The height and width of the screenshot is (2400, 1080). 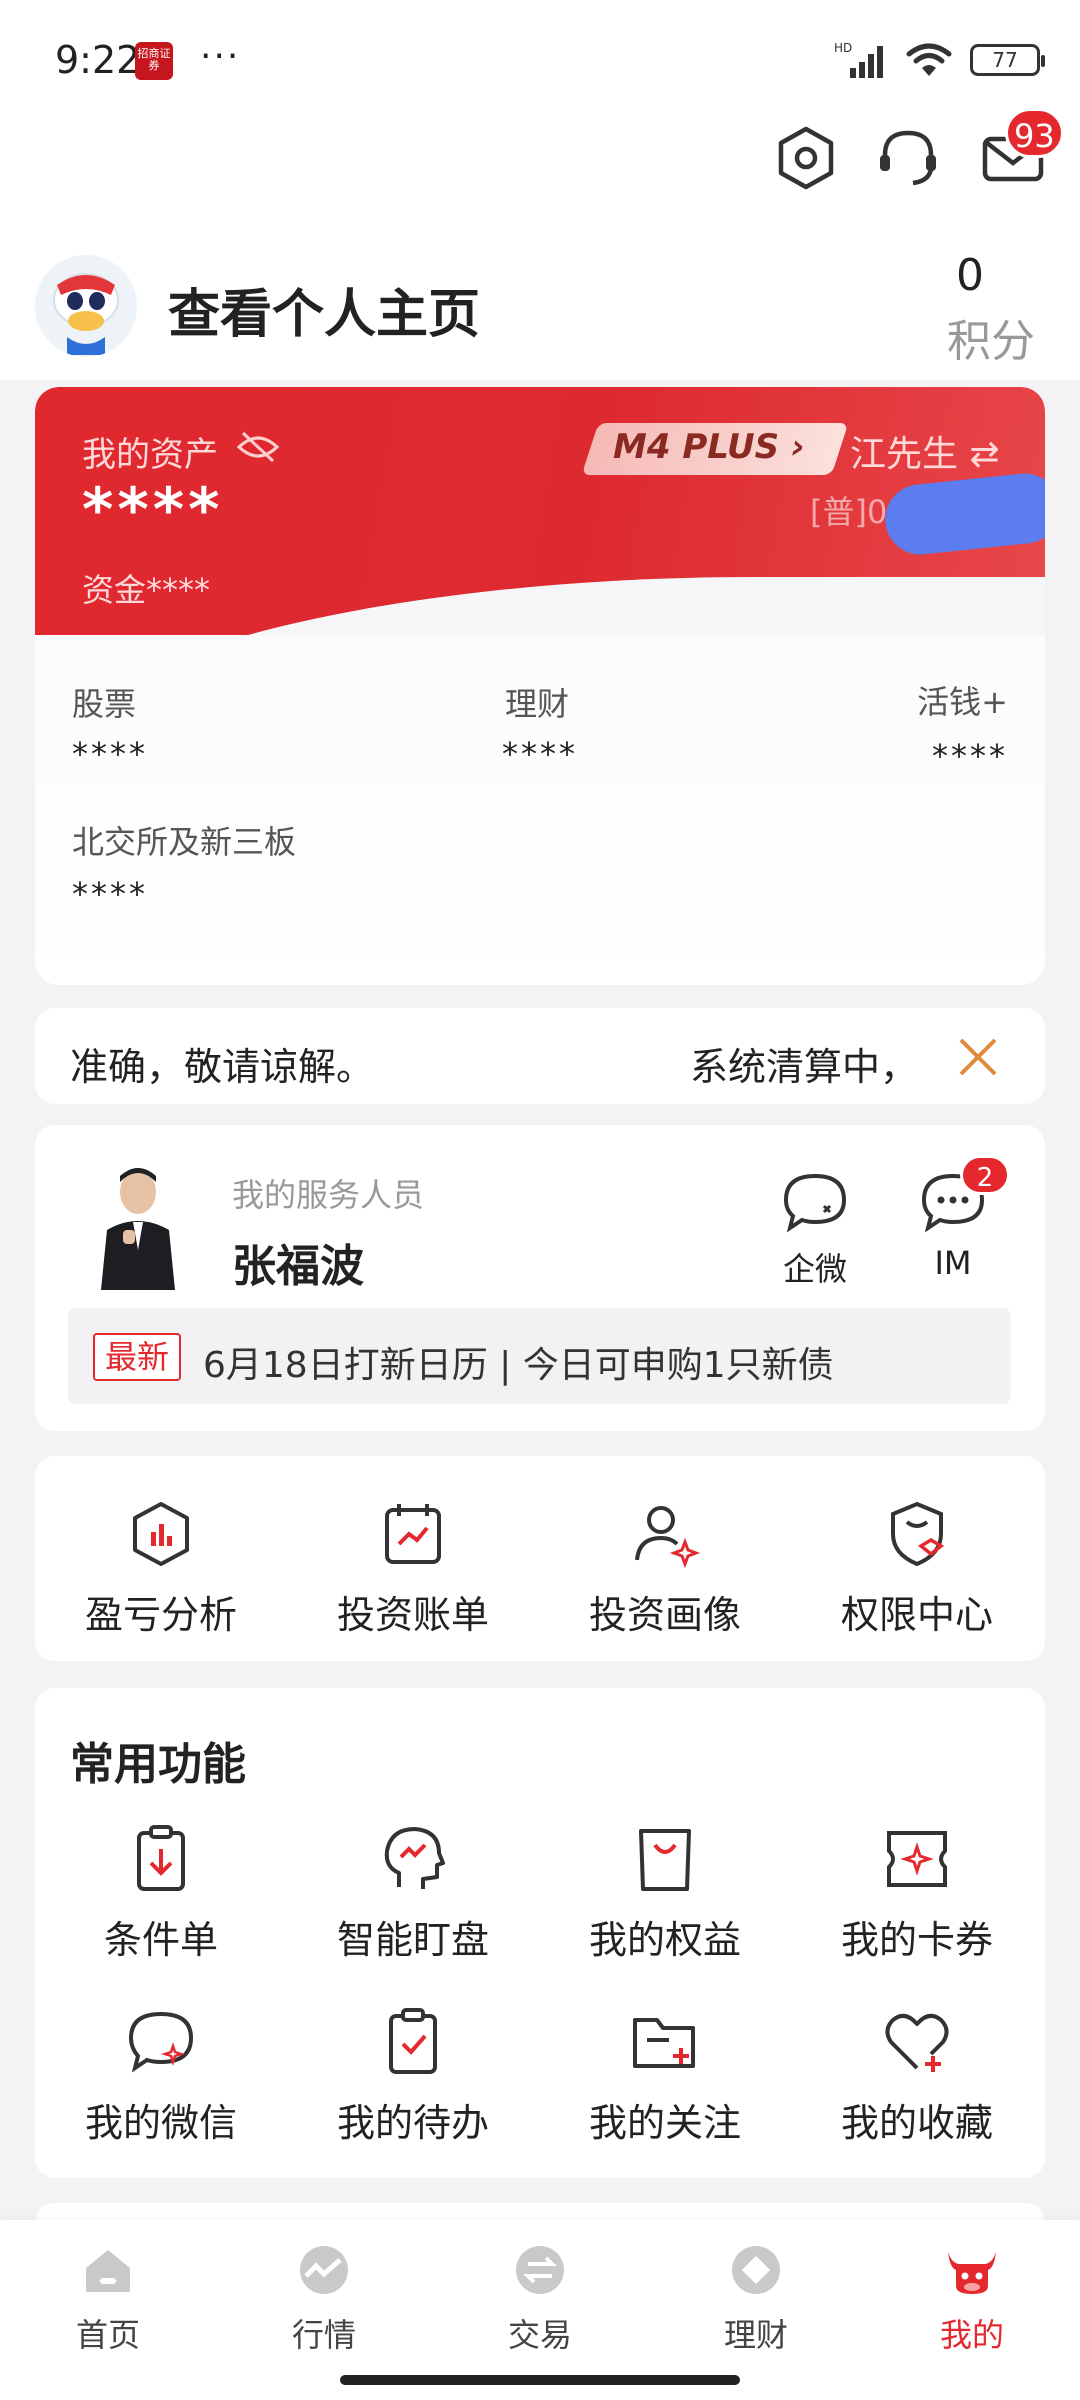 I want to click on home-indicator, so click(x=540, y=2380).